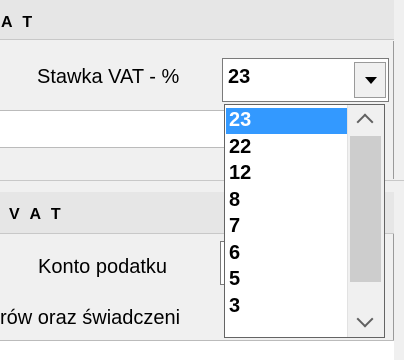 The width and height of the screenshot is (404, 360). Describe the element at coordinates (108, 77) in the screenshot. I see `vat-rate-label: Stawka VAT - %` at that location.